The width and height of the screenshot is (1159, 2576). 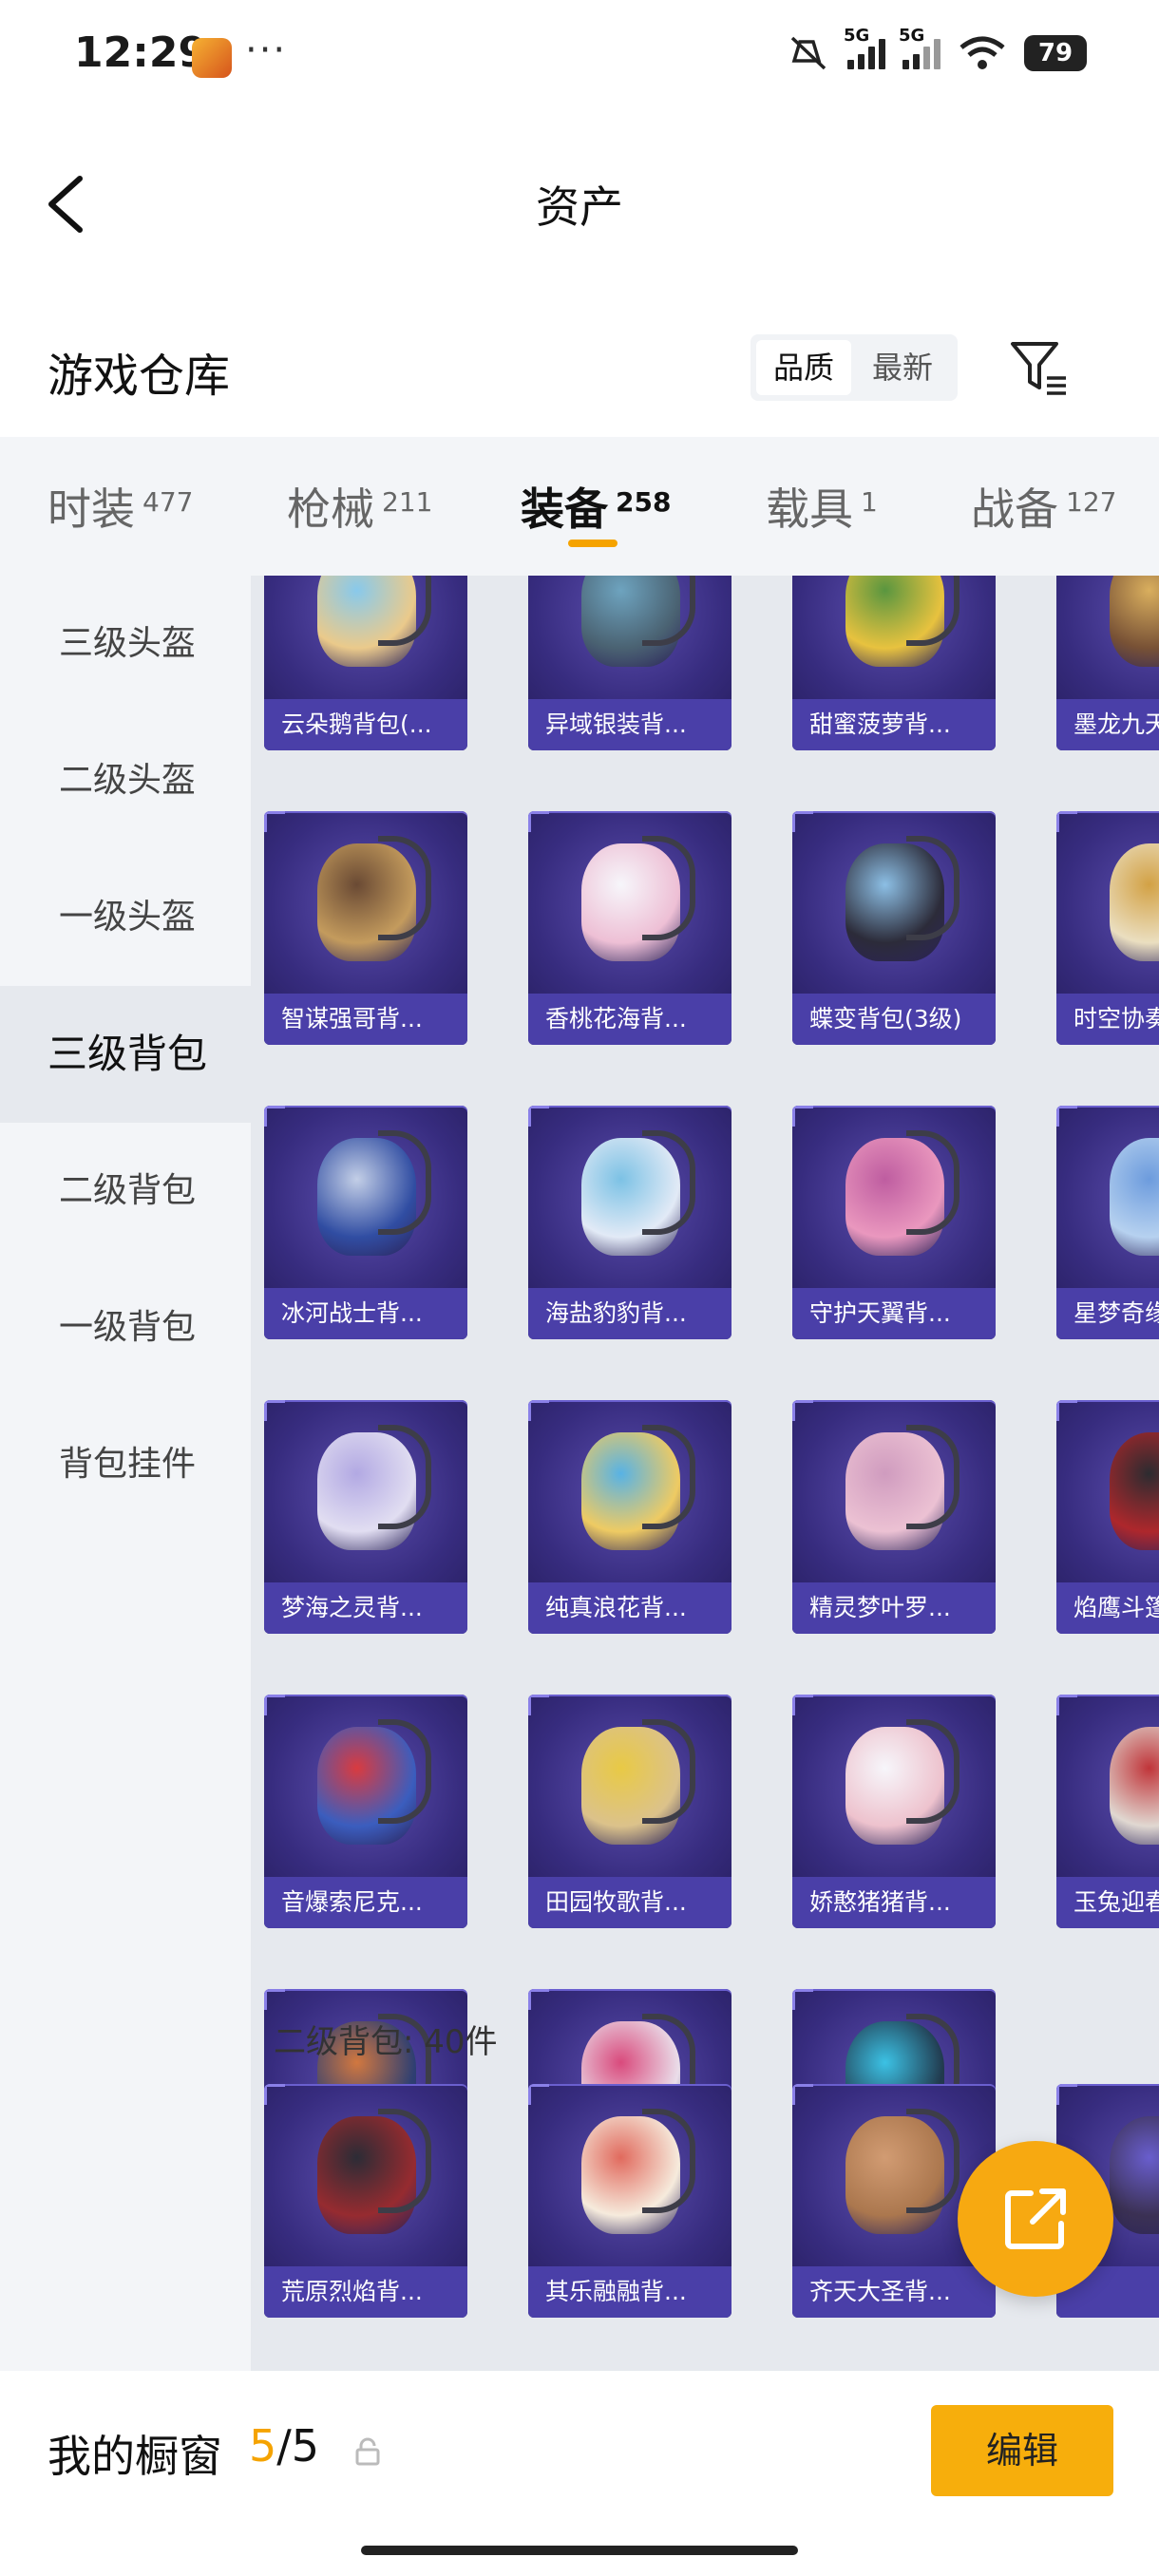 I want to click on tab-label: 载具, so click(x=809, y=509).